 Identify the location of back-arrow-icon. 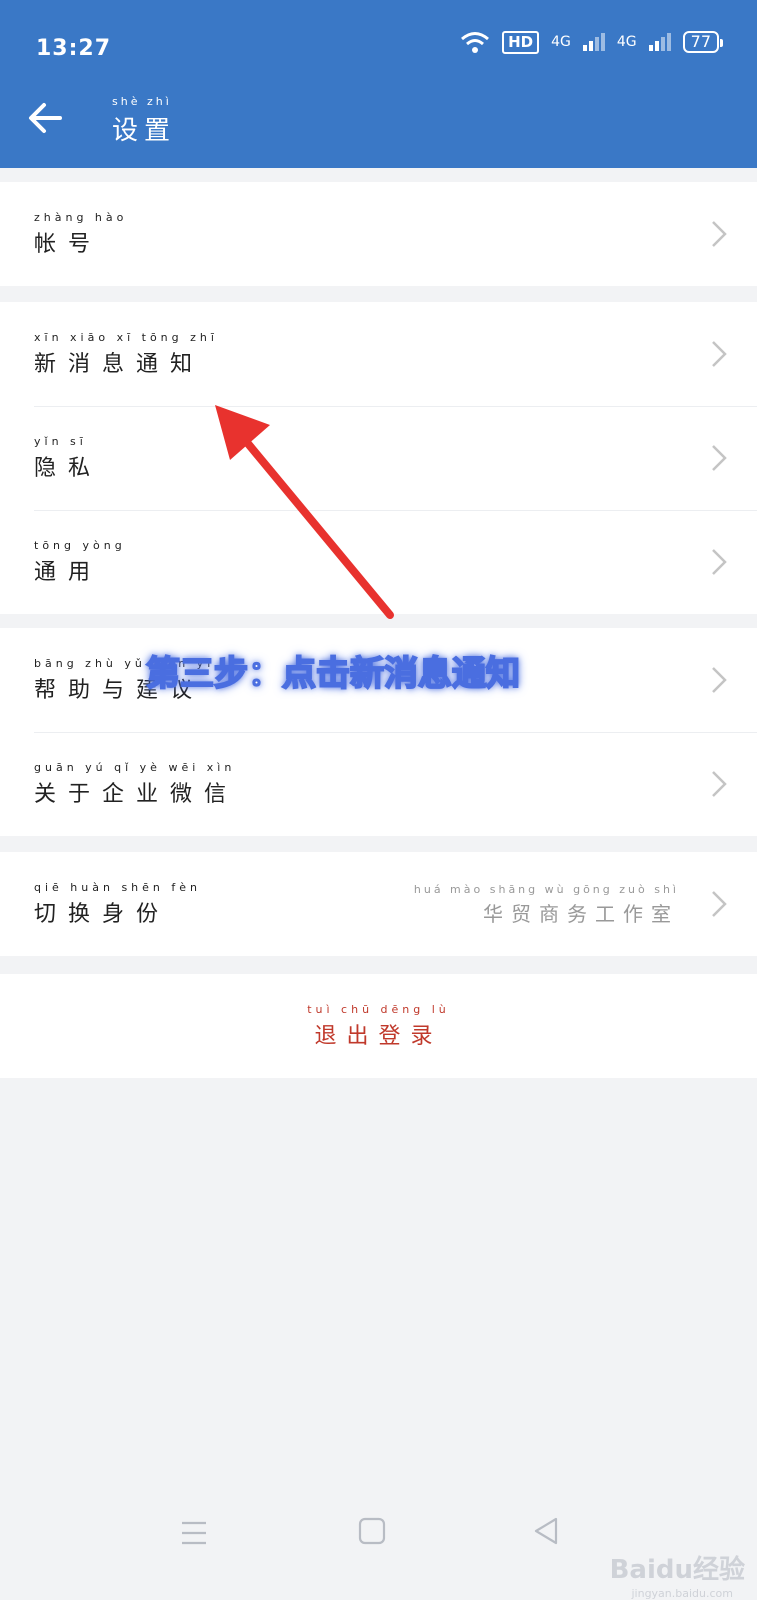
(46, 118).